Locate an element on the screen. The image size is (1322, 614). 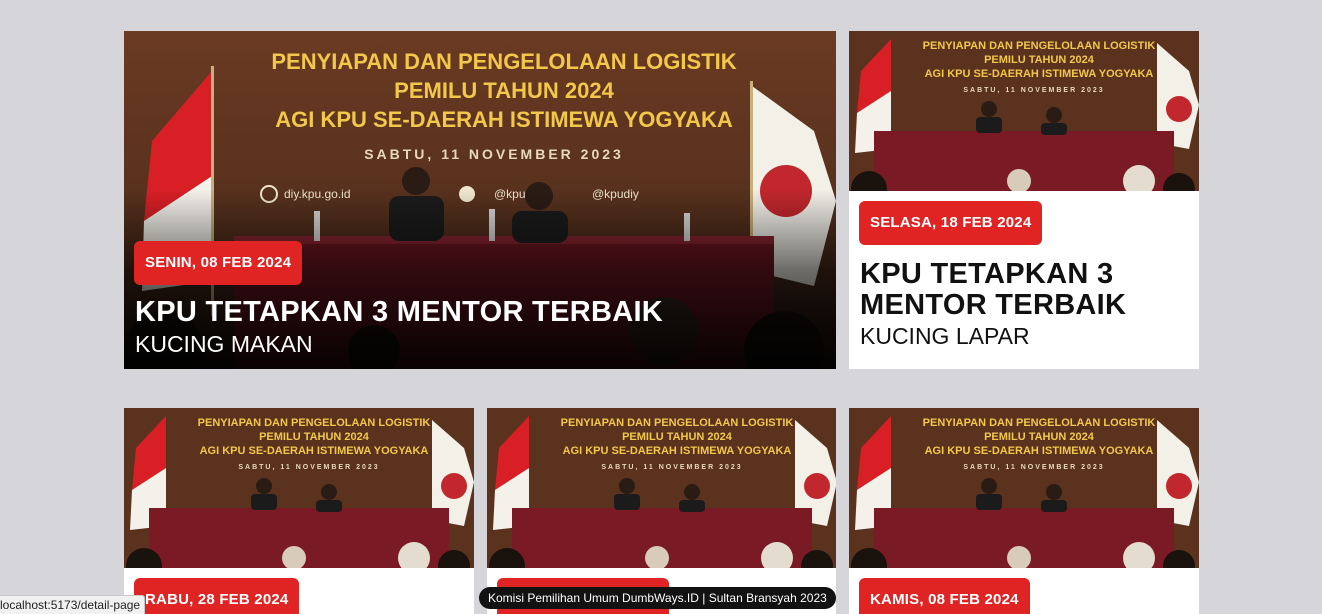
featured-news-title: KPU TETAPKAN 3 MENTOR TERBAIK is located at coordinates (399, 312).